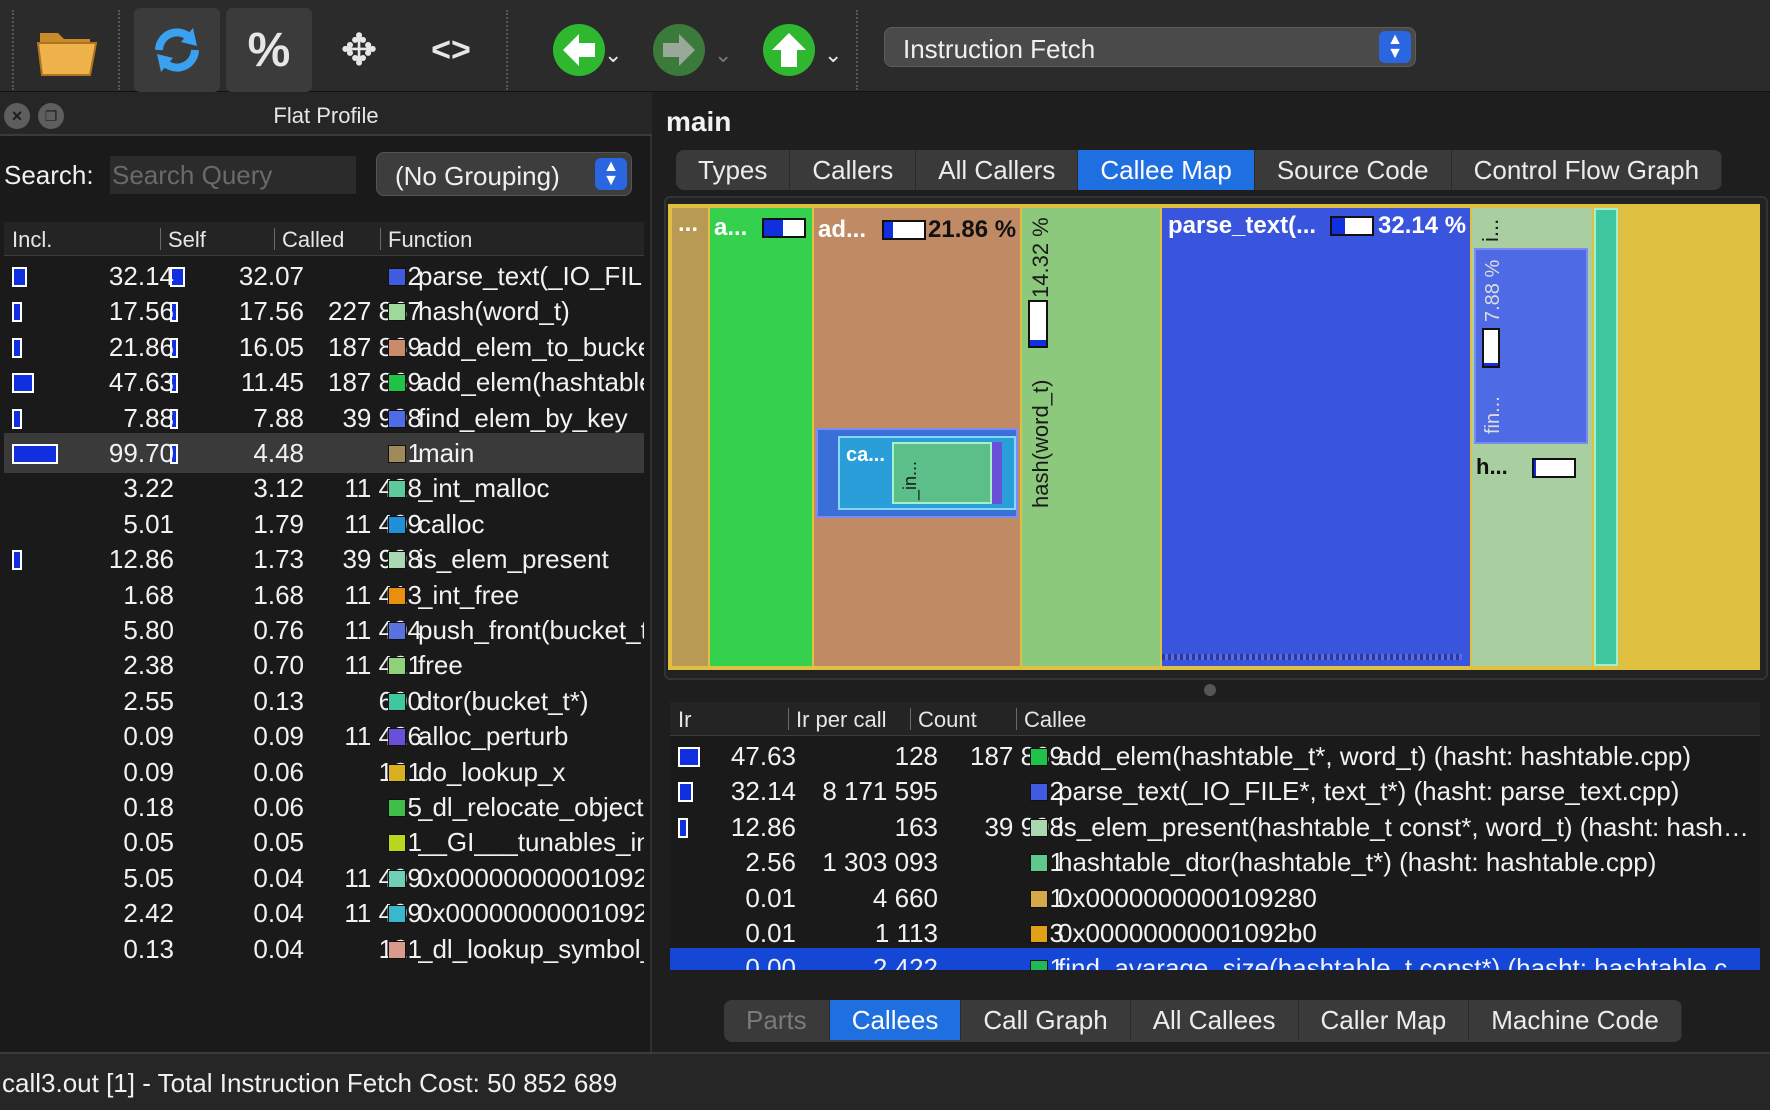 The width and height of the screenshot is (1770, 1110). What do you see at coordinates (1024, 826) in the screenshot?
I see `count-cell: 39 998` at bounding box center [1024, 826].